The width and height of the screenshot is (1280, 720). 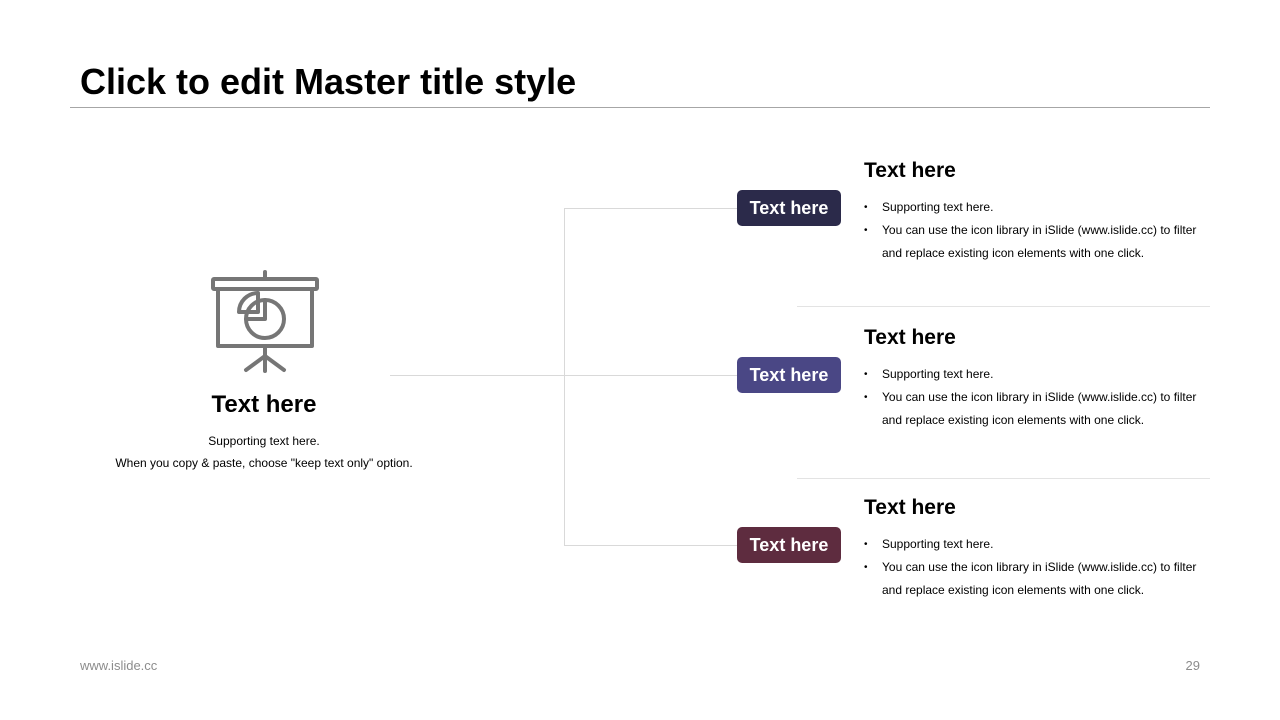 I want to click on item-heading-2: Text here, so click(x=910, y=338).